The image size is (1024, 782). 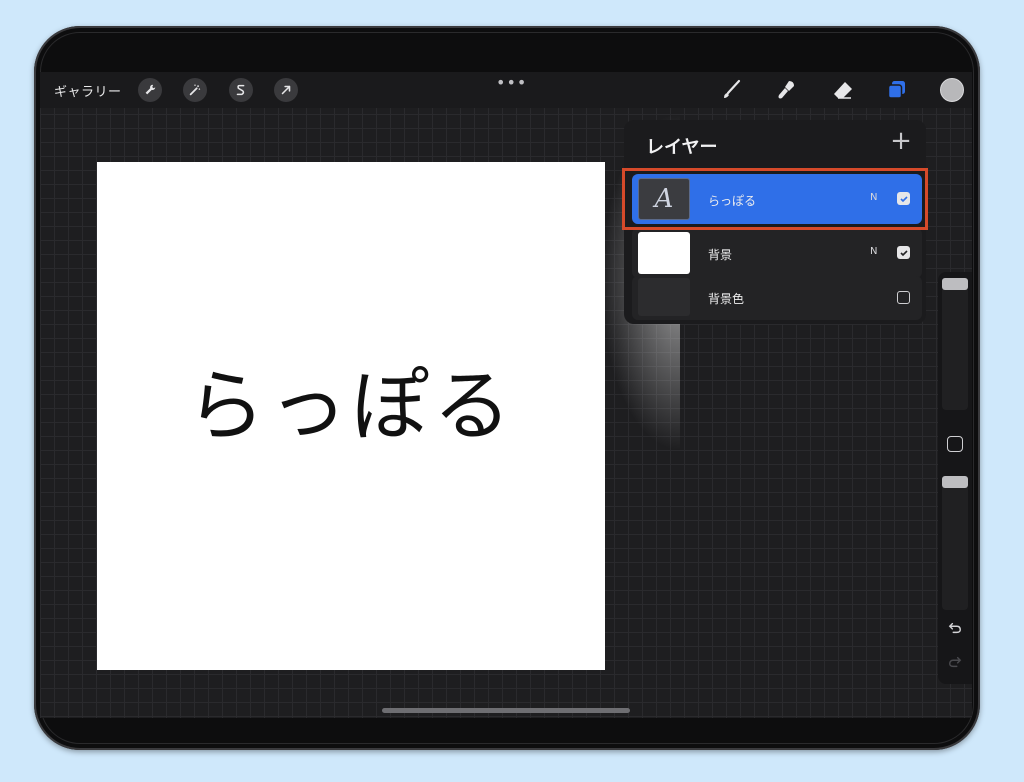 I want to click on layer-thumbnail-text: A, so click(x=664, y=199).